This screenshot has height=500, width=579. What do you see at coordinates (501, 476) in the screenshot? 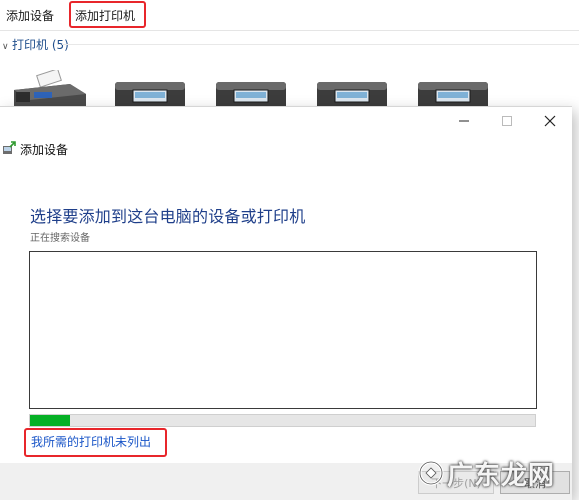
I see `watermark-text: 广东龙网` at bounding box center [501, 476].